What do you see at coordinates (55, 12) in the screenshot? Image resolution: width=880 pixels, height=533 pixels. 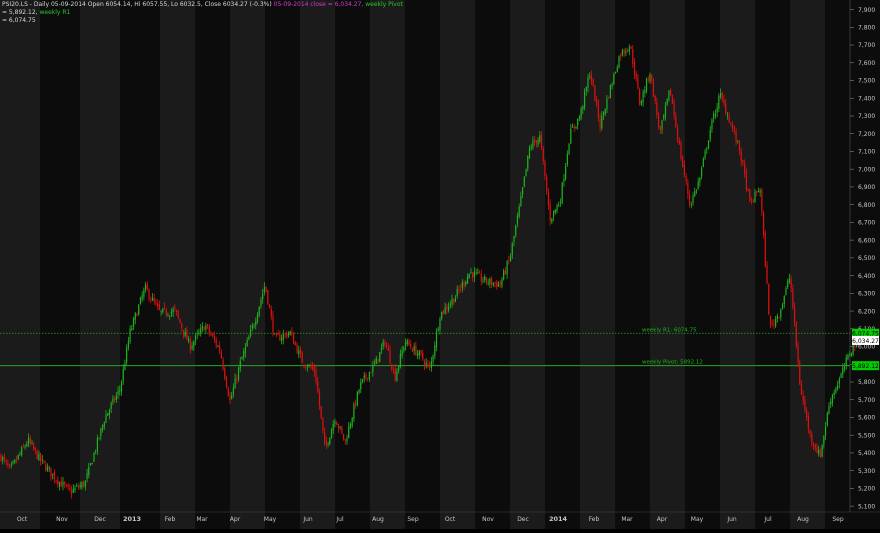 I see `header-r1-label: weekly R1` at bounding box center [55, 12].